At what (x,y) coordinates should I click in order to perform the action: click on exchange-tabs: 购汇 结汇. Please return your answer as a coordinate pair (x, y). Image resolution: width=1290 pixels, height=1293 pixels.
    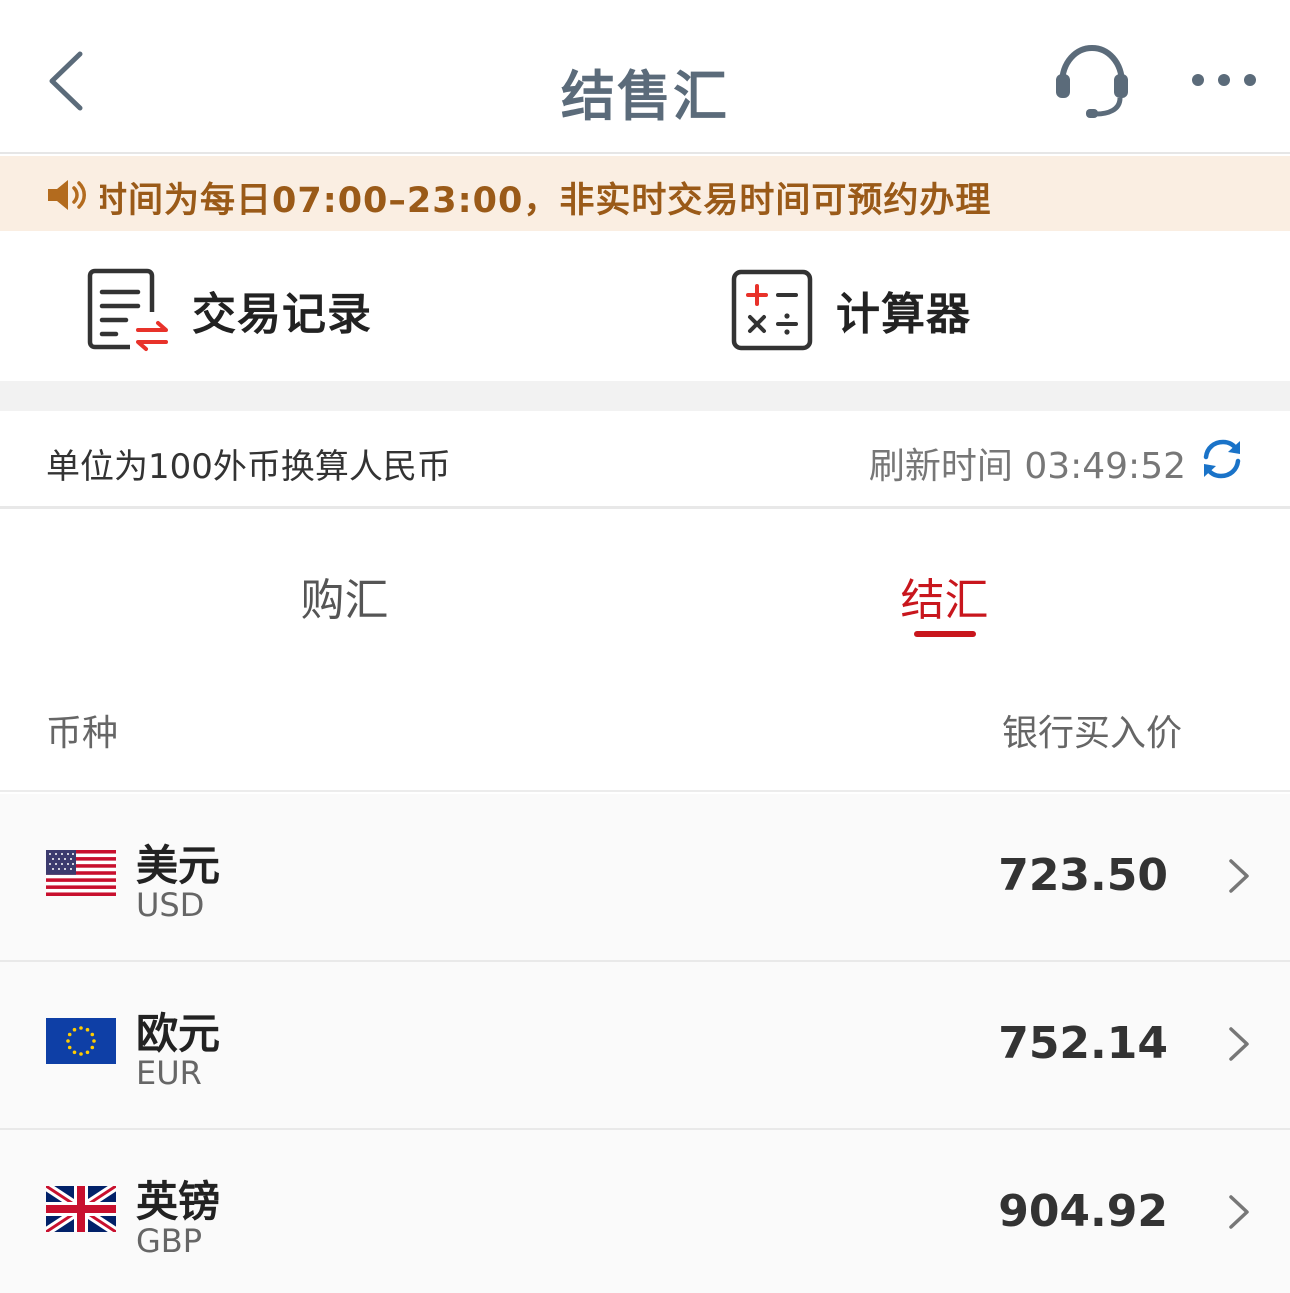
    Looking at the image, I should click on (645, 587).